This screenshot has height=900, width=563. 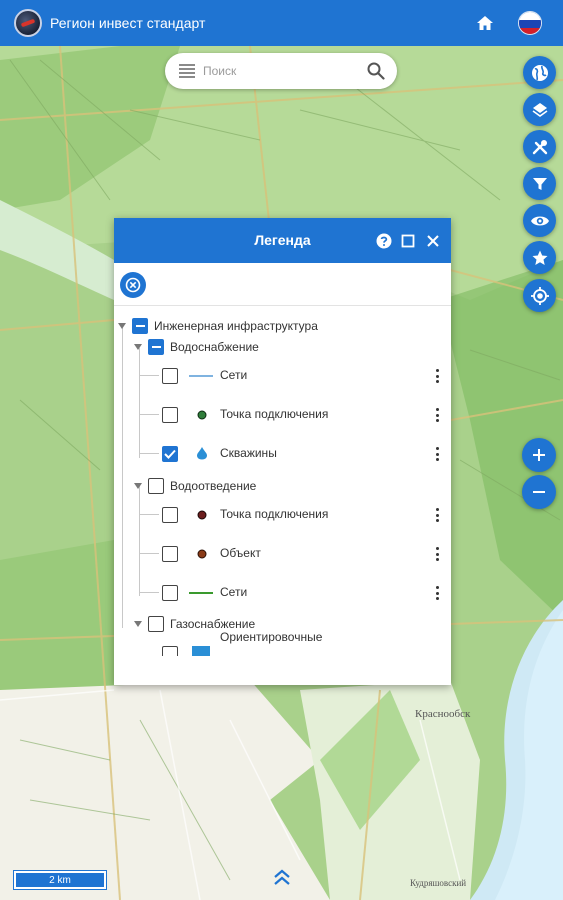 What do you see at coordinates (214, 347) in the screenshot?
I see `legend-group-label: Водоснабжение` at bounding box center [214, 347].